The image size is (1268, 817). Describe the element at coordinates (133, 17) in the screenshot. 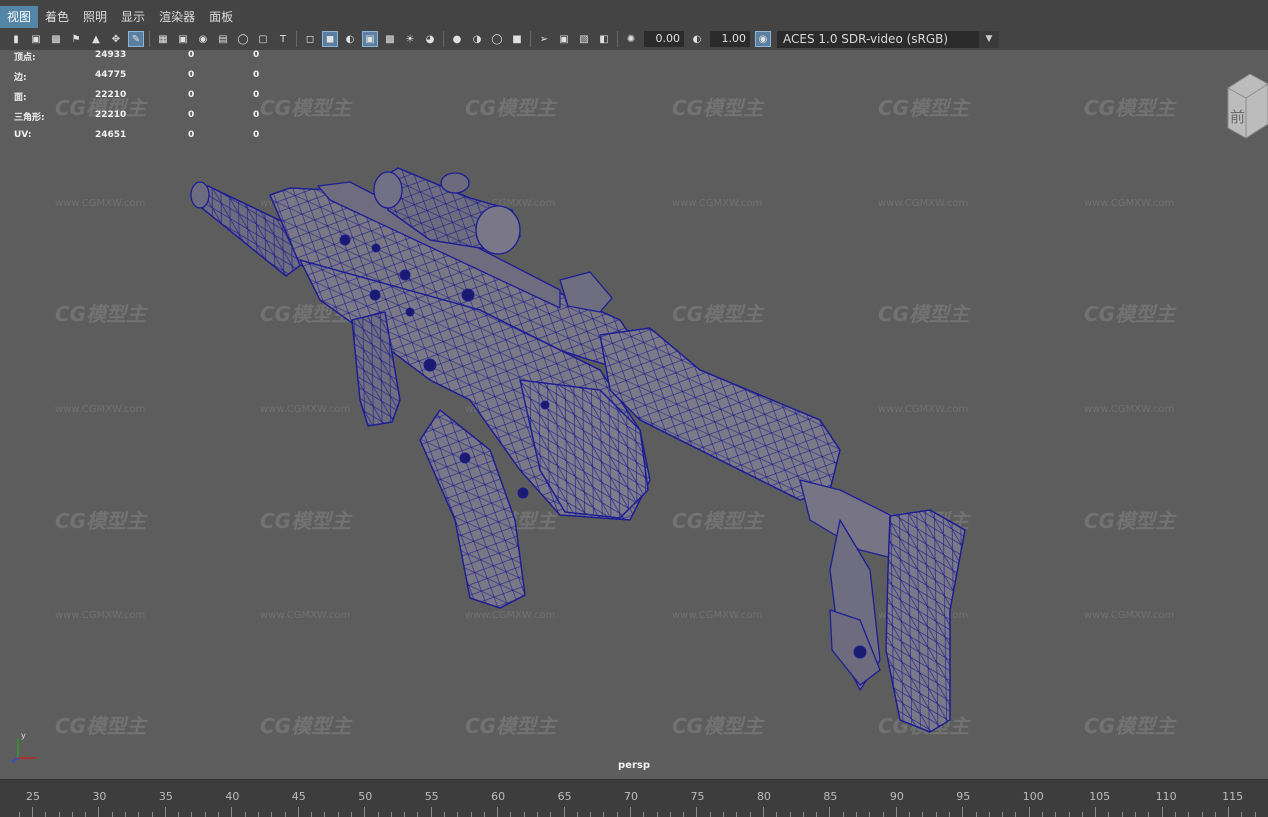

I see `menu-show: 显示` at that location.